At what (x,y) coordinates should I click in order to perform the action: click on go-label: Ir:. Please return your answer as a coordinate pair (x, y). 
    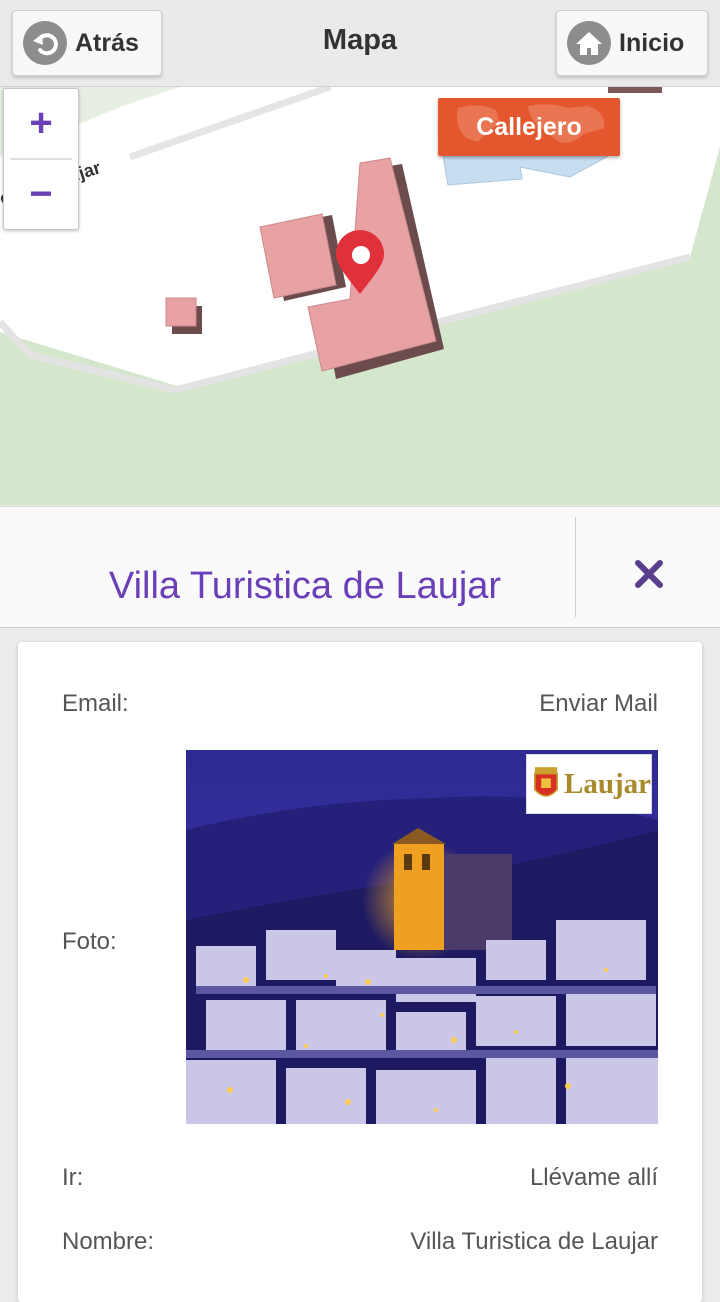
    Looking at the image, I should click on (73, 1177).